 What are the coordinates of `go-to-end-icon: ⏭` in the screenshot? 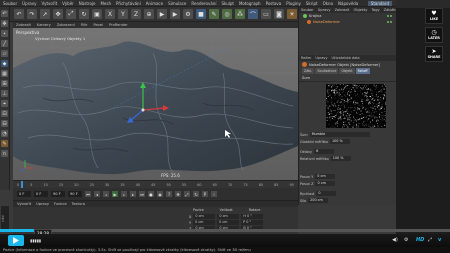 It's located at (142, 194).